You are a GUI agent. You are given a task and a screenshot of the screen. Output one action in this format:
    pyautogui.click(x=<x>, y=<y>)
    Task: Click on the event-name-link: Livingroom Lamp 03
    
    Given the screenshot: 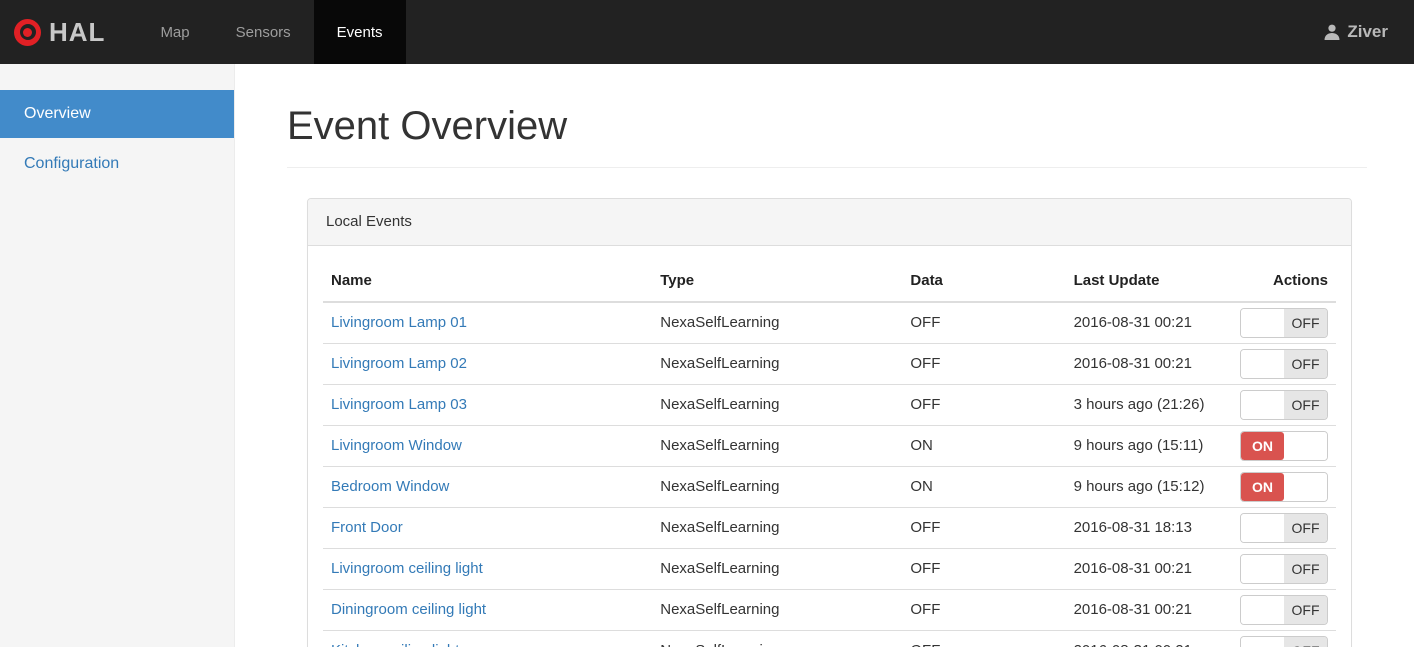 What is the action you would take?
    pyautogui.click(x=399, y=404)
    